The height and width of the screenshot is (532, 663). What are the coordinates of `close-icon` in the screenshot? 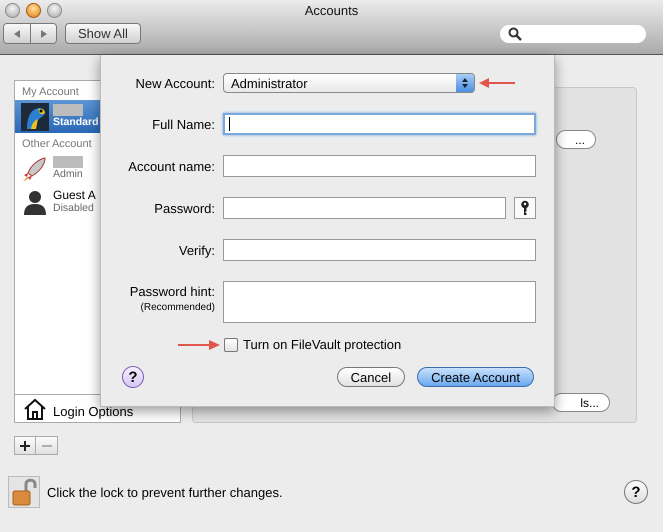 It's located at (12, 10).